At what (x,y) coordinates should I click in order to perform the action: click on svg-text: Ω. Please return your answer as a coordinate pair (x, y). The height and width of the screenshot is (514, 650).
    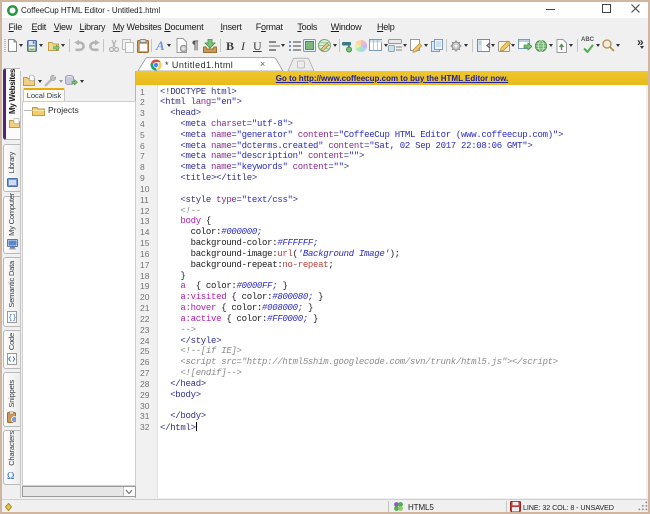
    Looking at the image, I should click on (10, 476).